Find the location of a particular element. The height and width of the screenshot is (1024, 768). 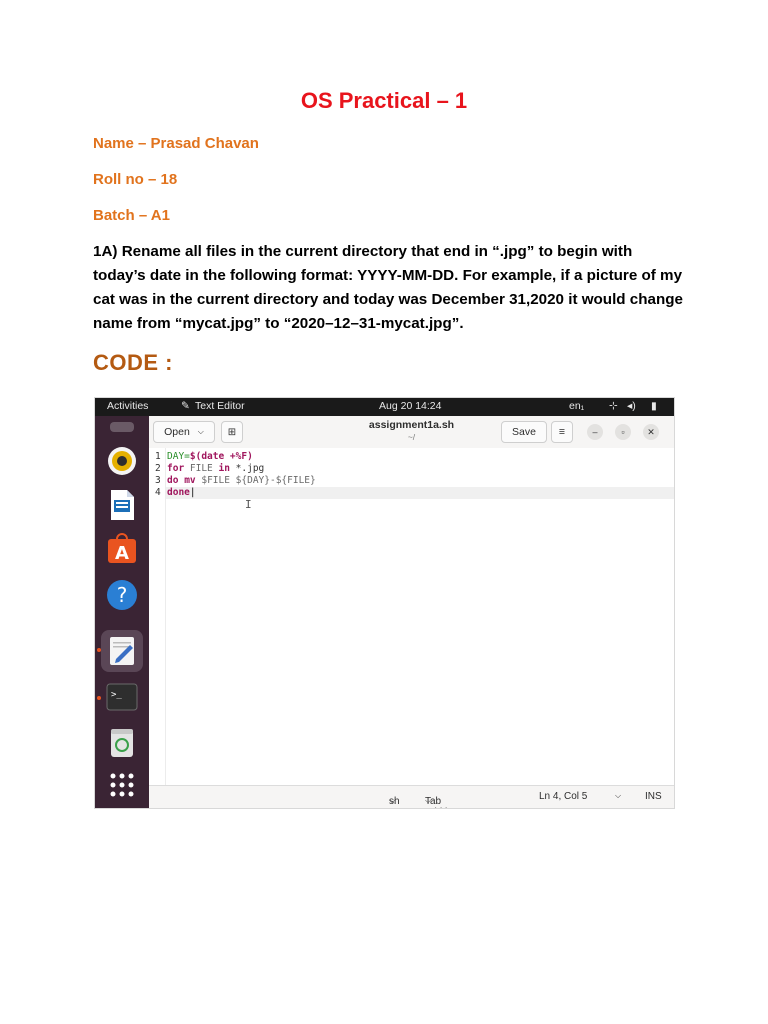

software-store-icon: A is located at coordinates (122, 549).